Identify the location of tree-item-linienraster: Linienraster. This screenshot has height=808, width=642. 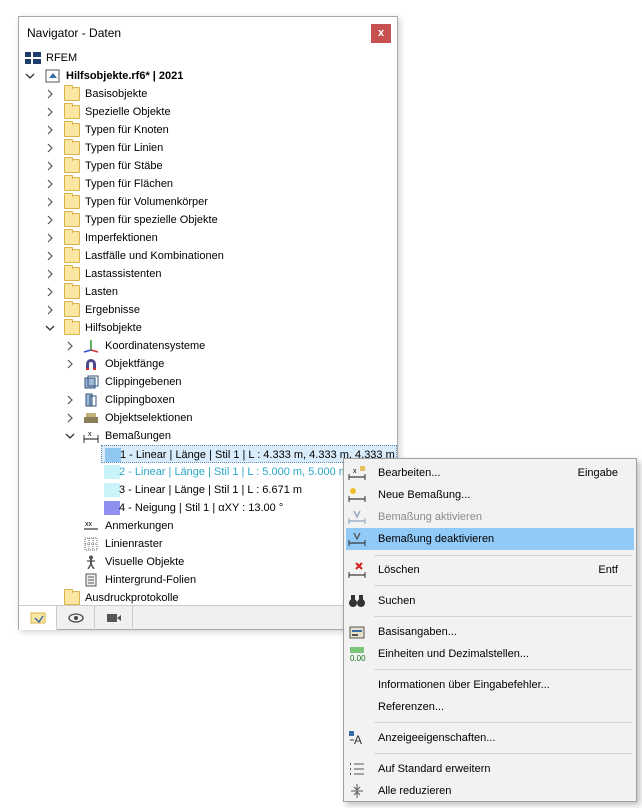
(208, 544).